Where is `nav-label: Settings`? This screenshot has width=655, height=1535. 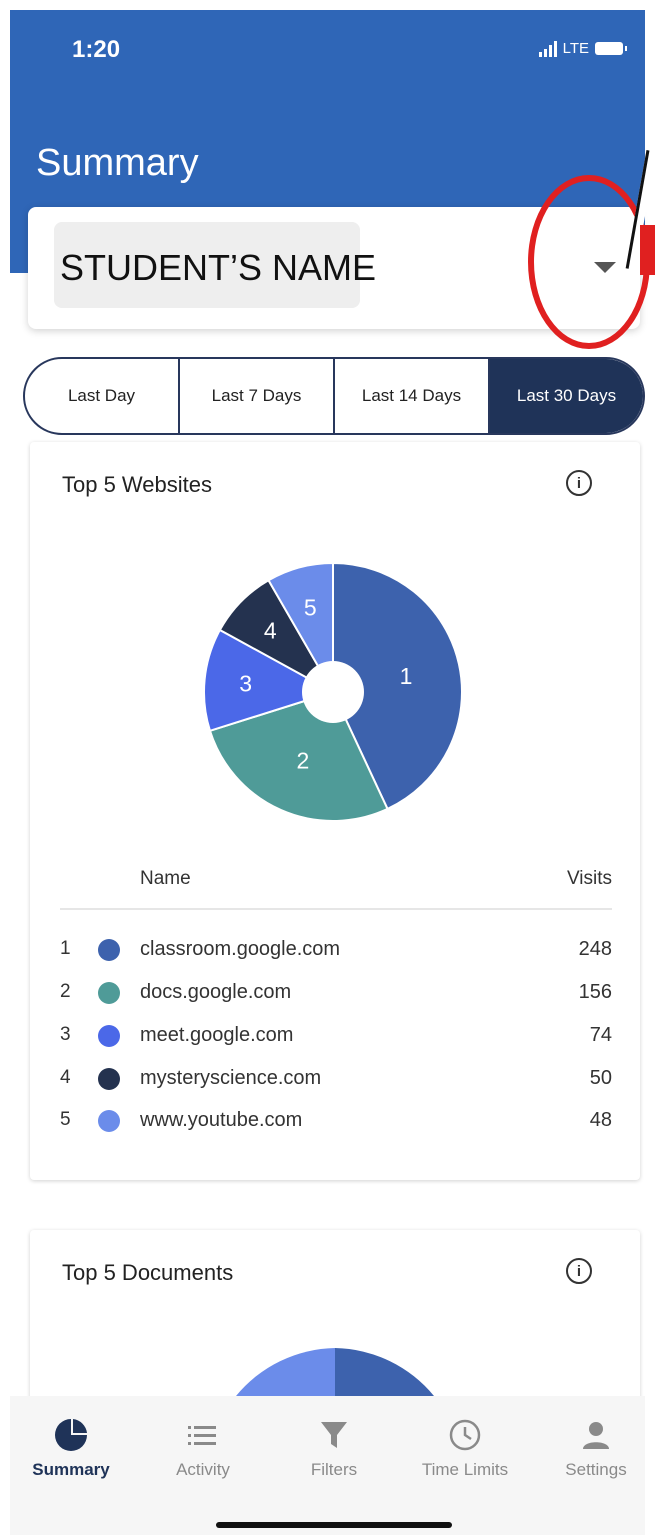
nav-label: Settings is located at coordinates (596, 1469).